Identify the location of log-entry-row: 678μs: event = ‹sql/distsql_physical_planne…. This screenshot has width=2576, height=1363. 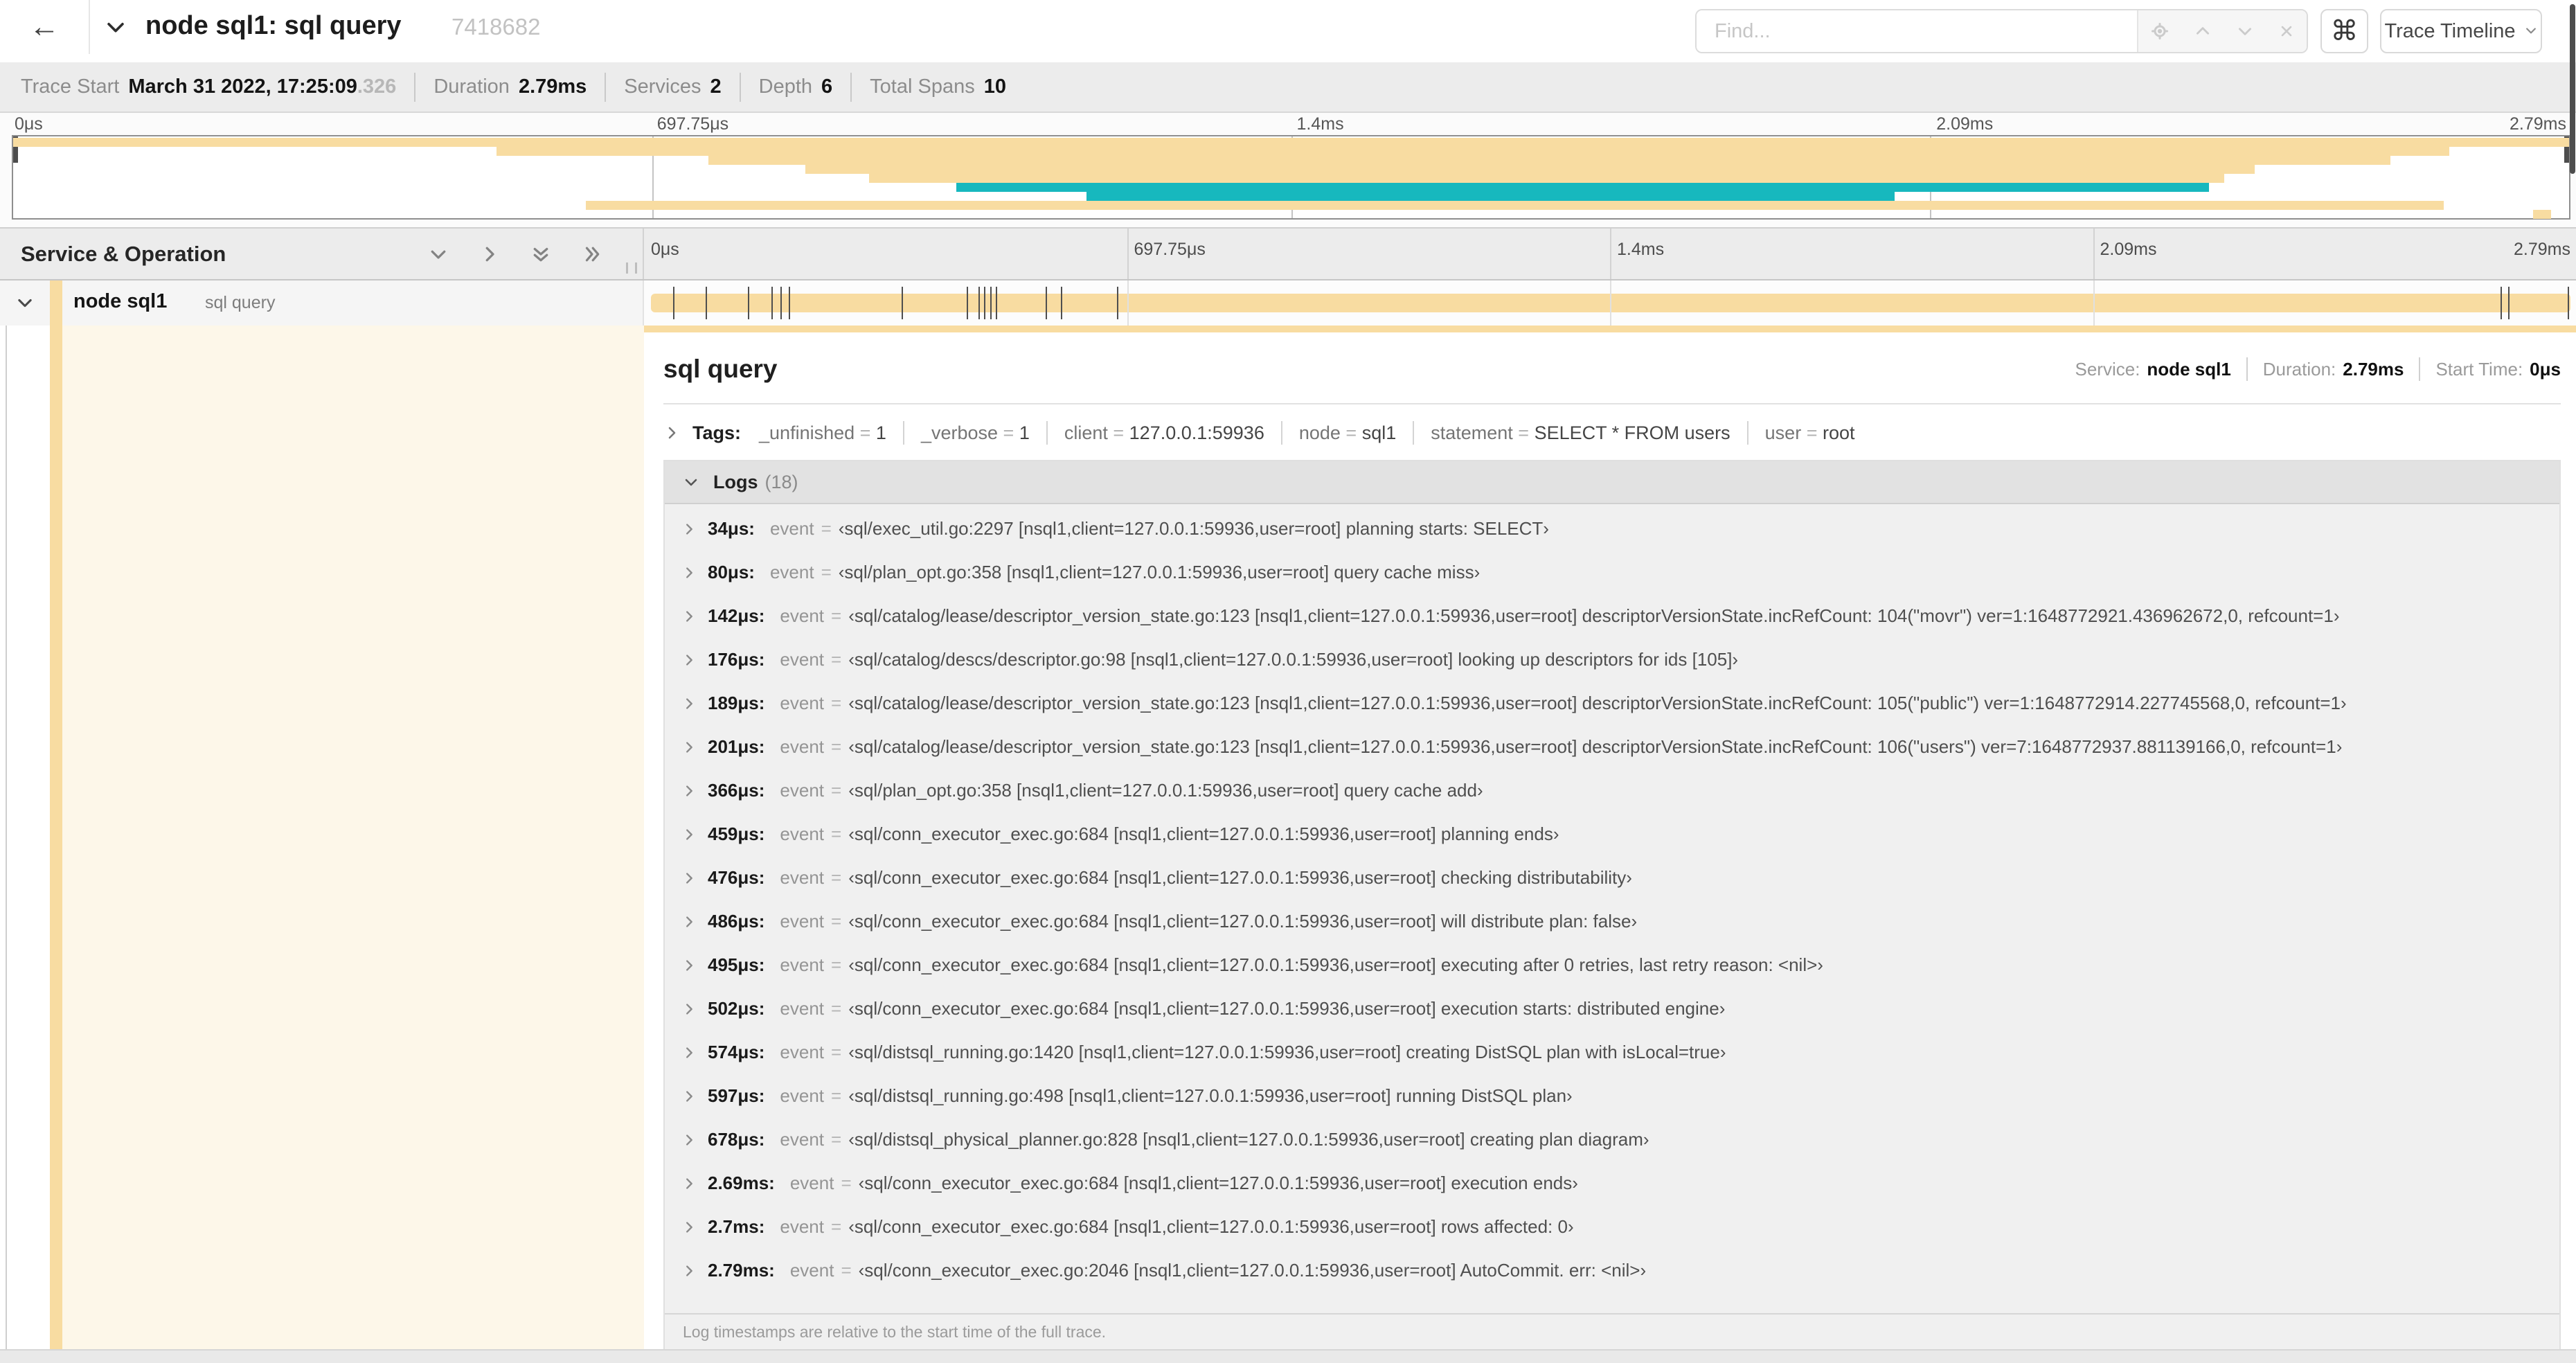
(1620, 1140).